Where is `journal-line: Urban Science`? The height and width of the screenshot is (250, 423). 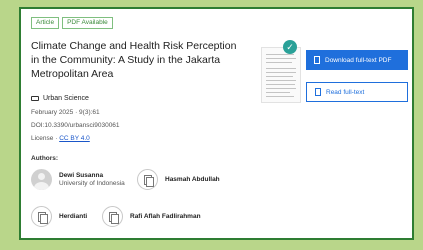 journal-line: Urban Science is located at coordinates (60, 98).